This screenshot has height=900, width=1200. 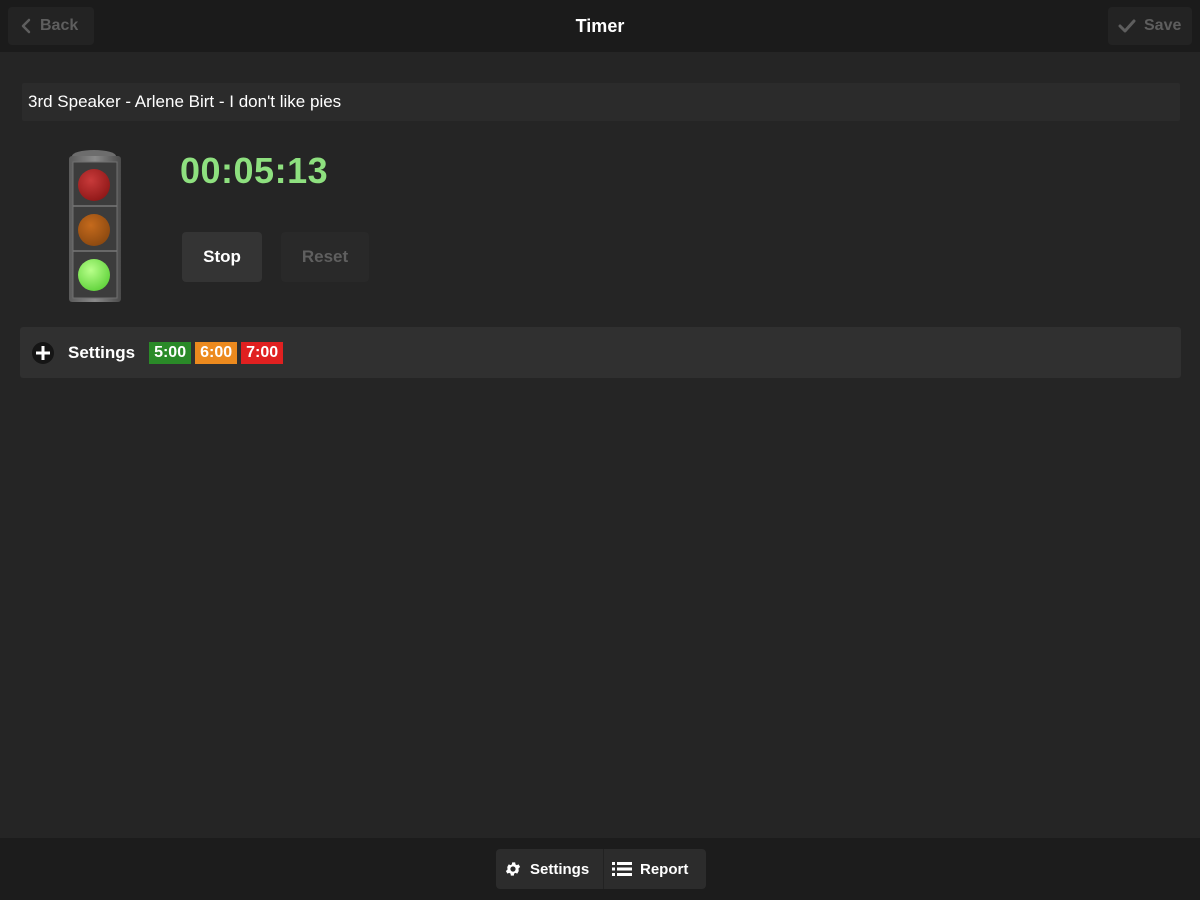 What do you see at coordinates (513, 869) in the screenshot?
I see `gear-icon` at bounding box center [513, 869].